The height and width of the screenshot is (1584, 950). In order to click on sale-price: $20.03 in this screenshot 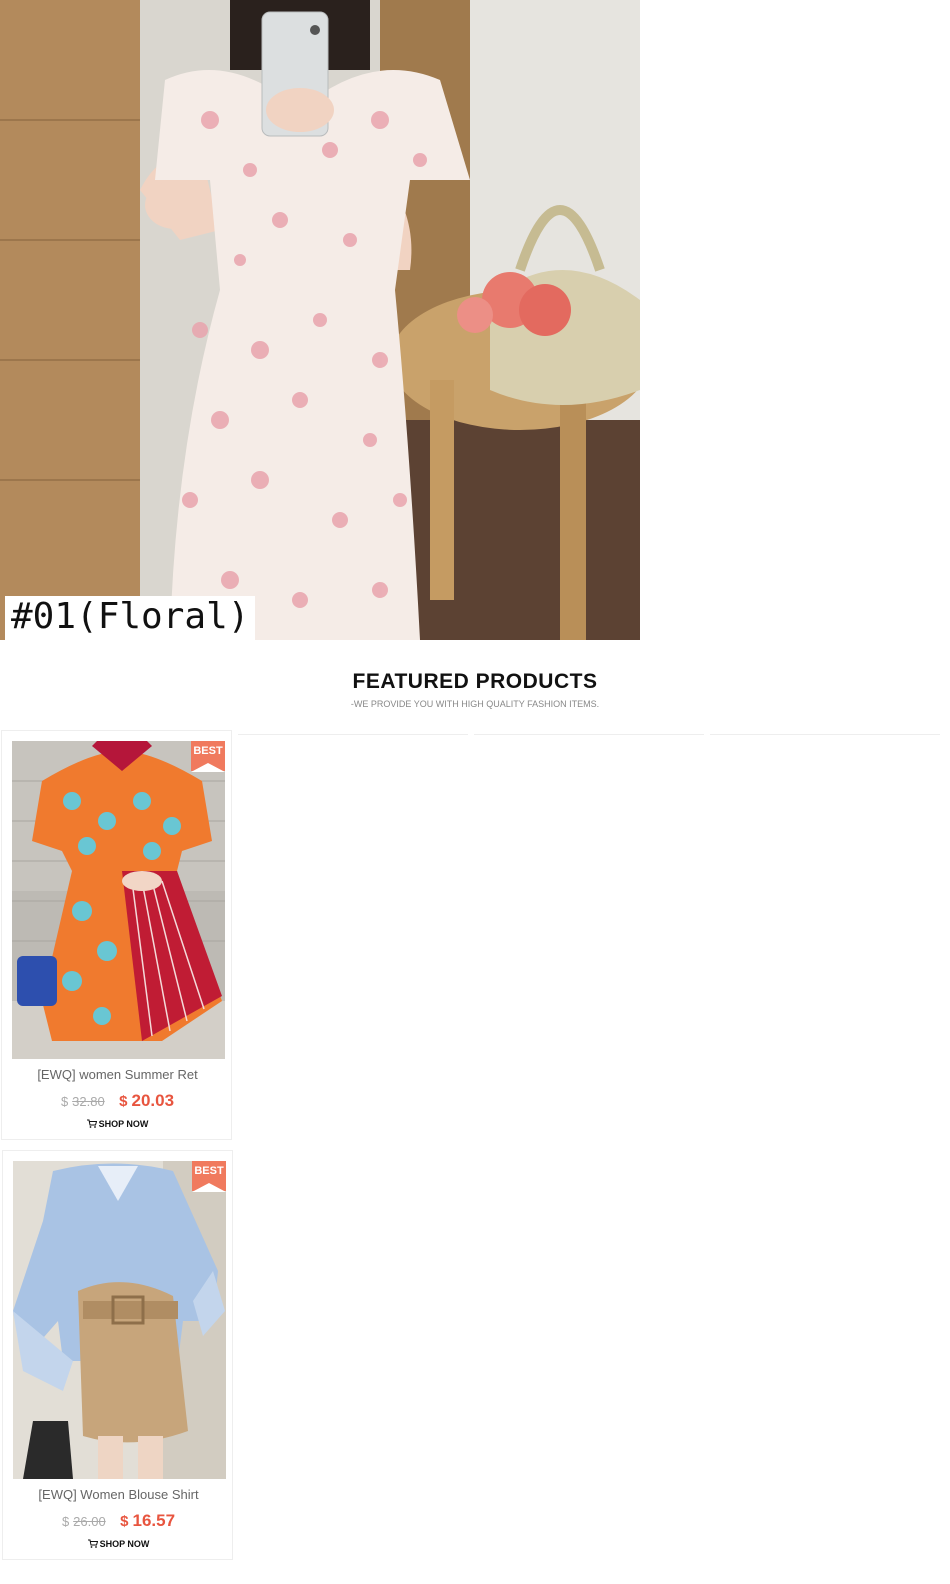, I will do `click(147, 1100)`.